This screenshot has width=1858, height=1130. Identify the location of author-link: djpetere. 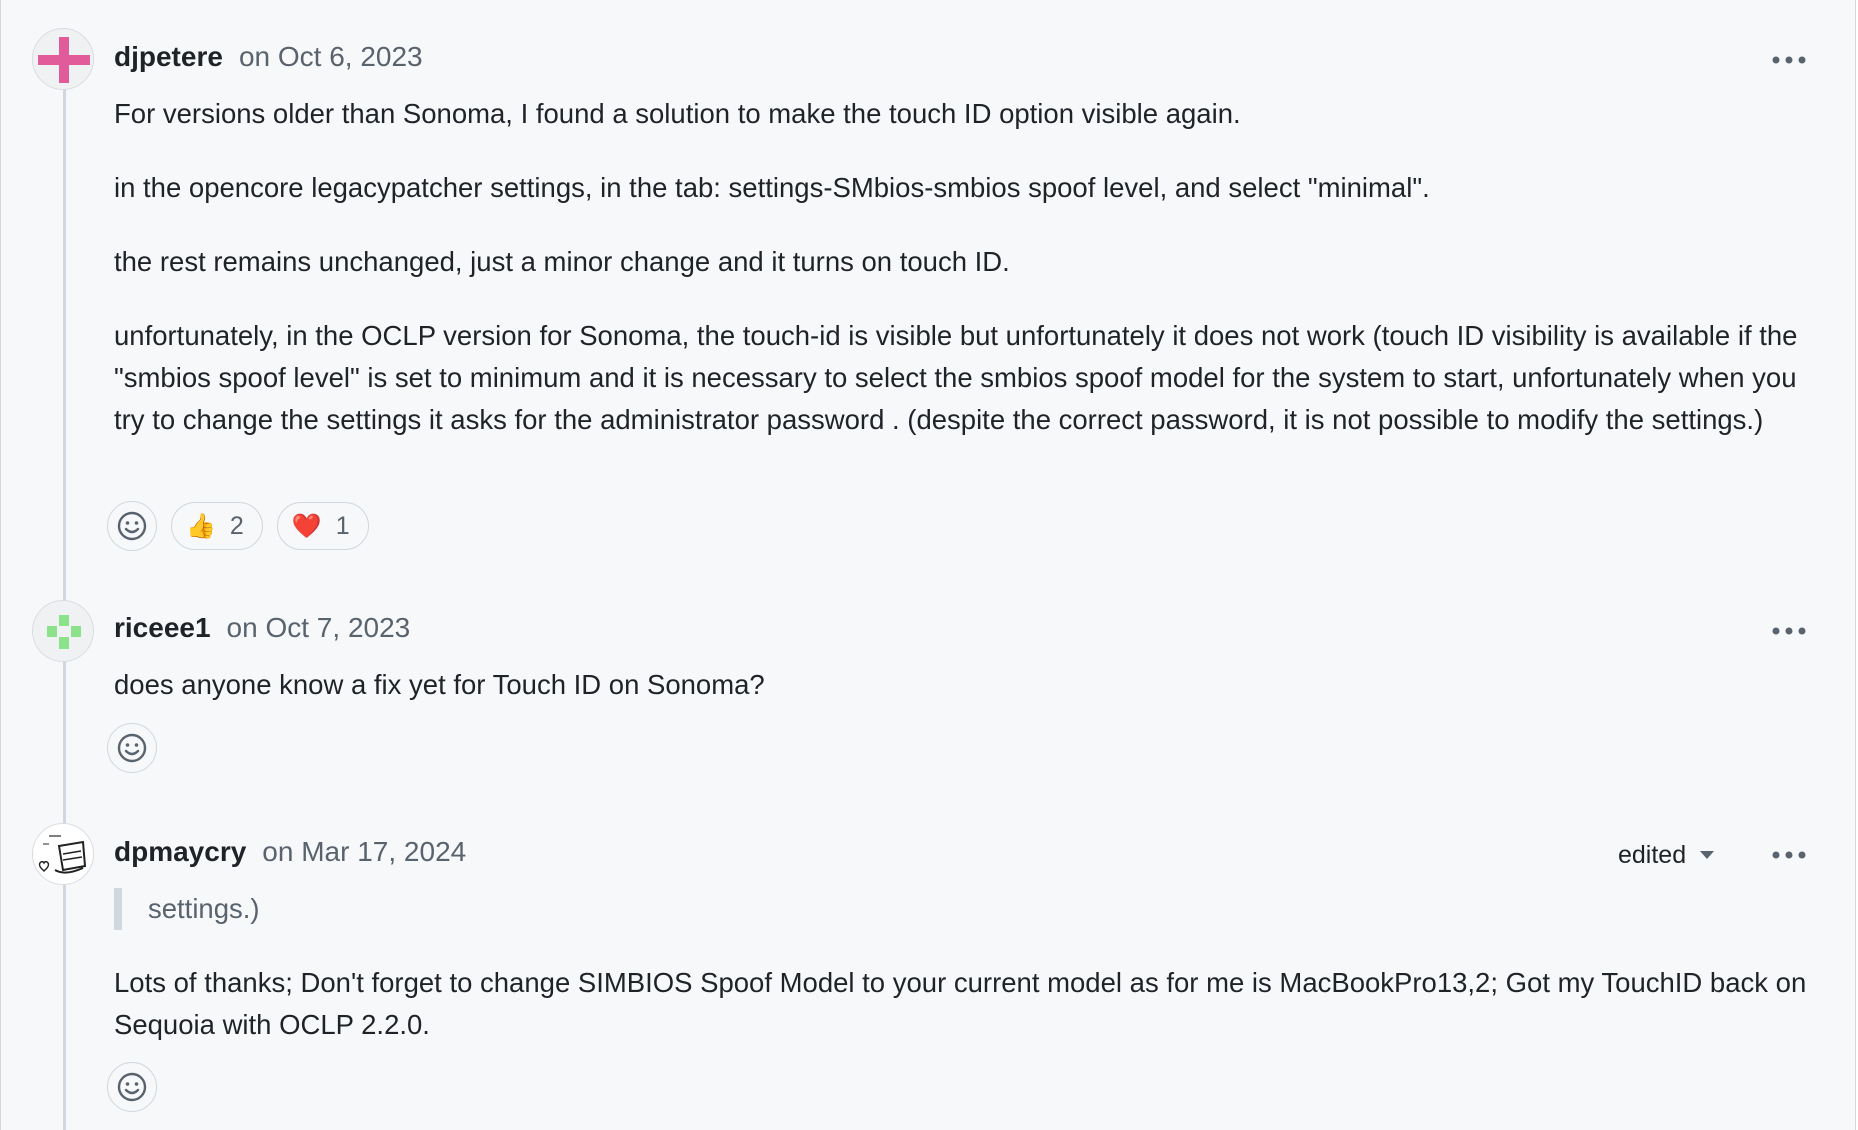
(168, 57).